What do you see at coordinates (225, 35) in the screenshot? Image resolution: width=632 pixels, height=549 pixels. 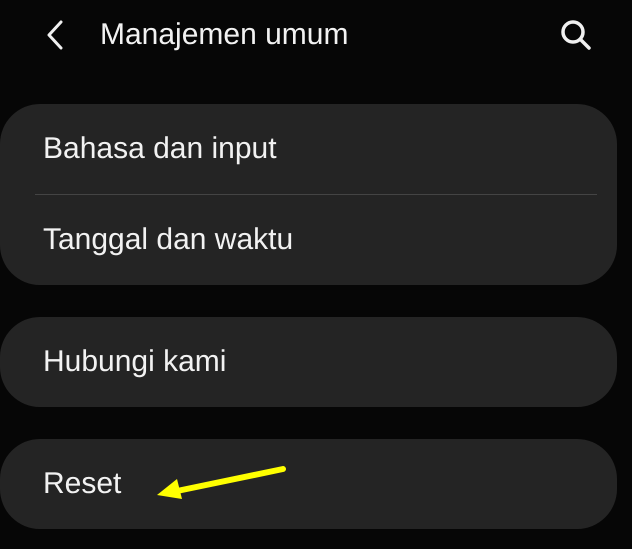 I see `screen-title: Manajemen umum` at bounding box center [225, 35].